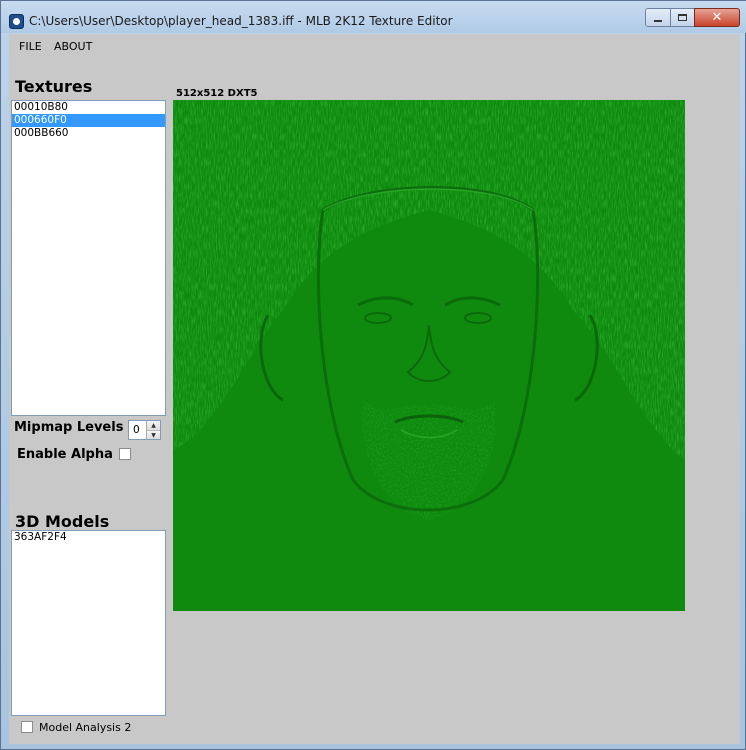 The width and height of the screenshot is (746, 750). I want to click on maximize-button, so click(682, 17).